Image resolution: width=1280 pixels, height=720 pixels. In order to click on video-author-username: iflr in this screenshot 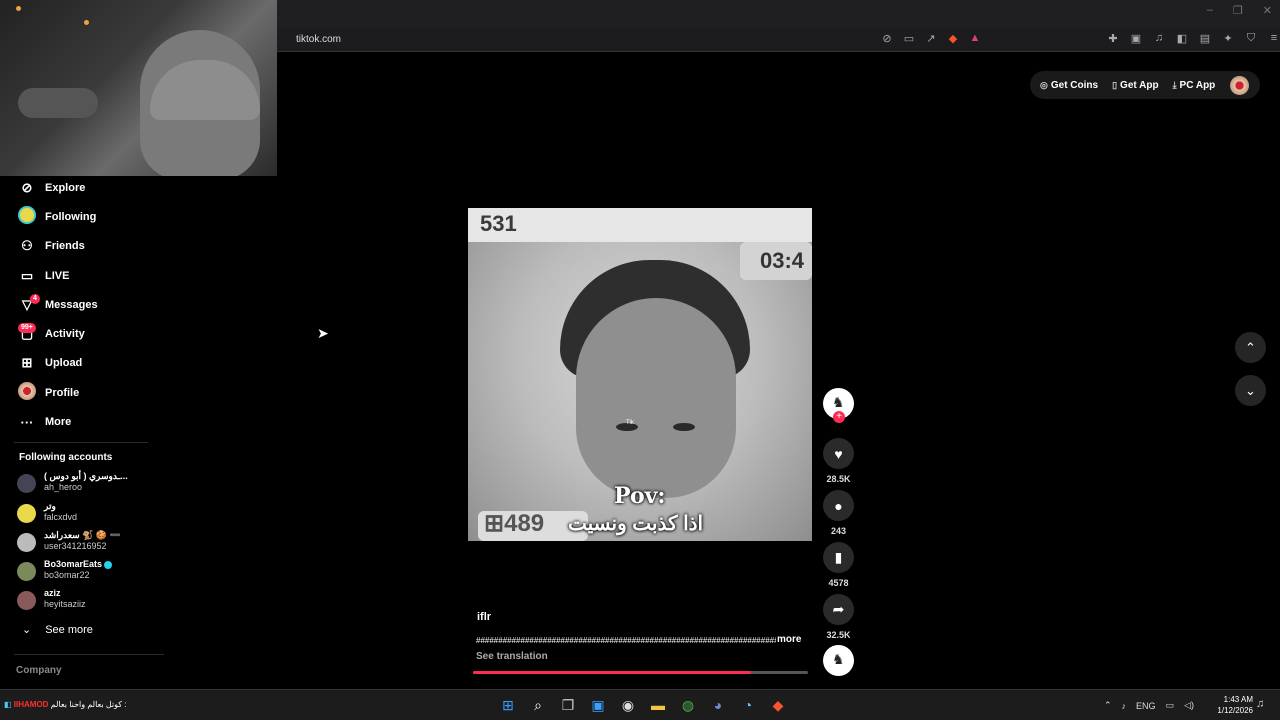, I will do `click(484, 617)`.